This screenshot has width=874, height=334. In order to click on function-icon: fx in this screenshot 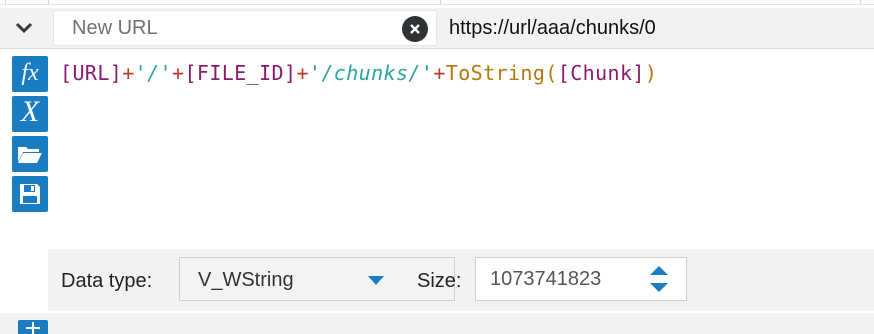, I will do `click(30, 72)`.